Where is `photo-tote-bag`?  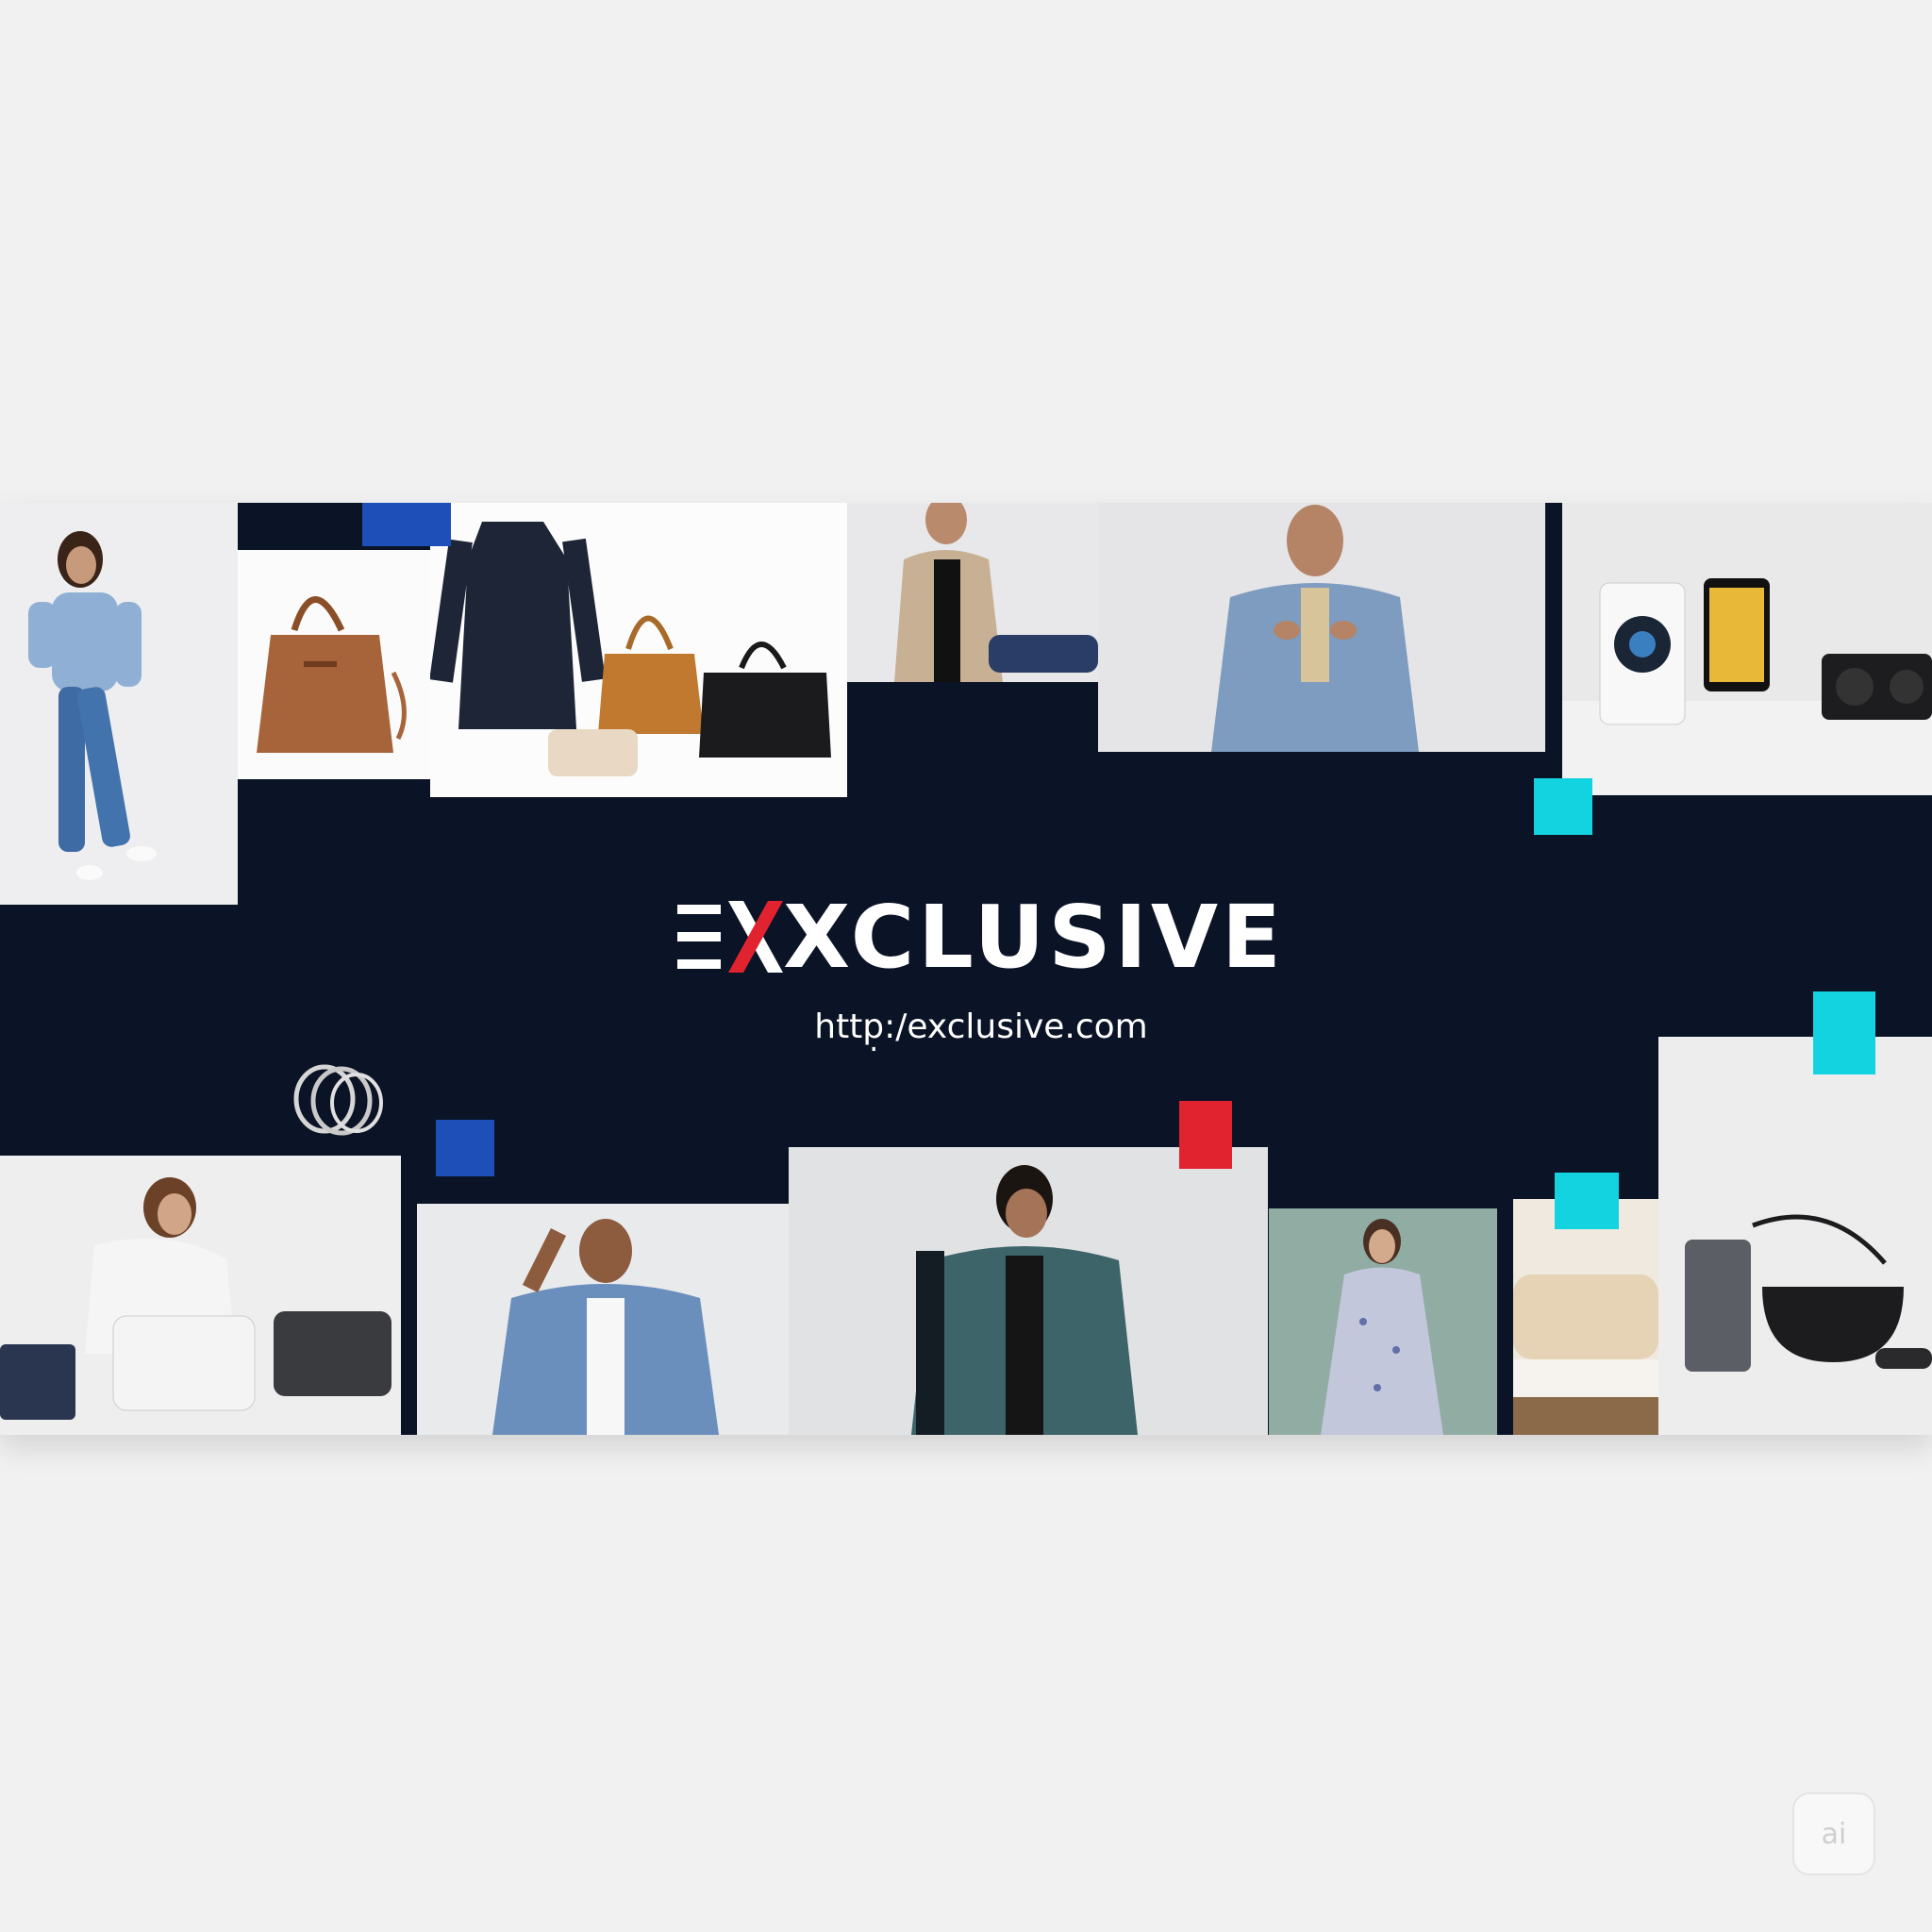 photo-tote-bag is located at coordinates (334, 665).